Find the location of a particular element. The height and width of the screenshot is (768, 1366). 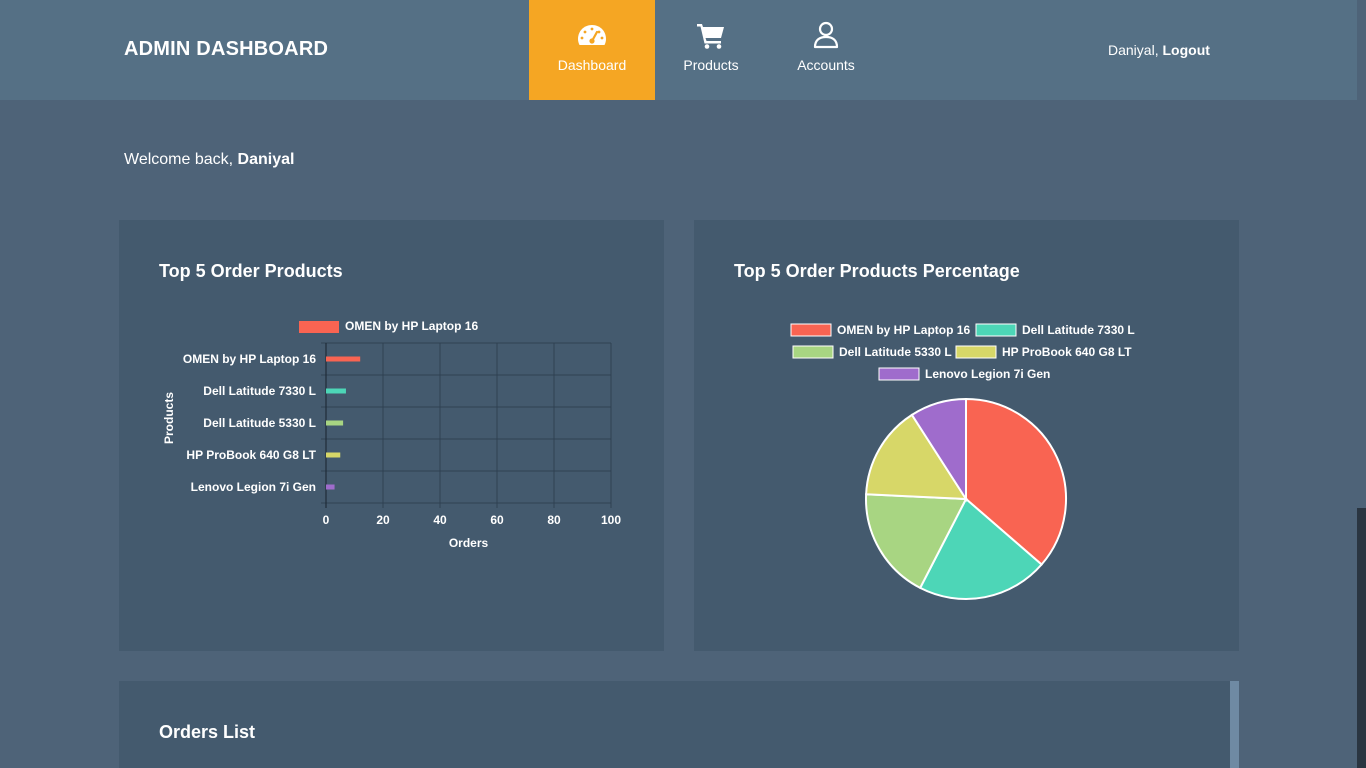

page-scrollbar-thumb is located at coordinates (1361, 638).